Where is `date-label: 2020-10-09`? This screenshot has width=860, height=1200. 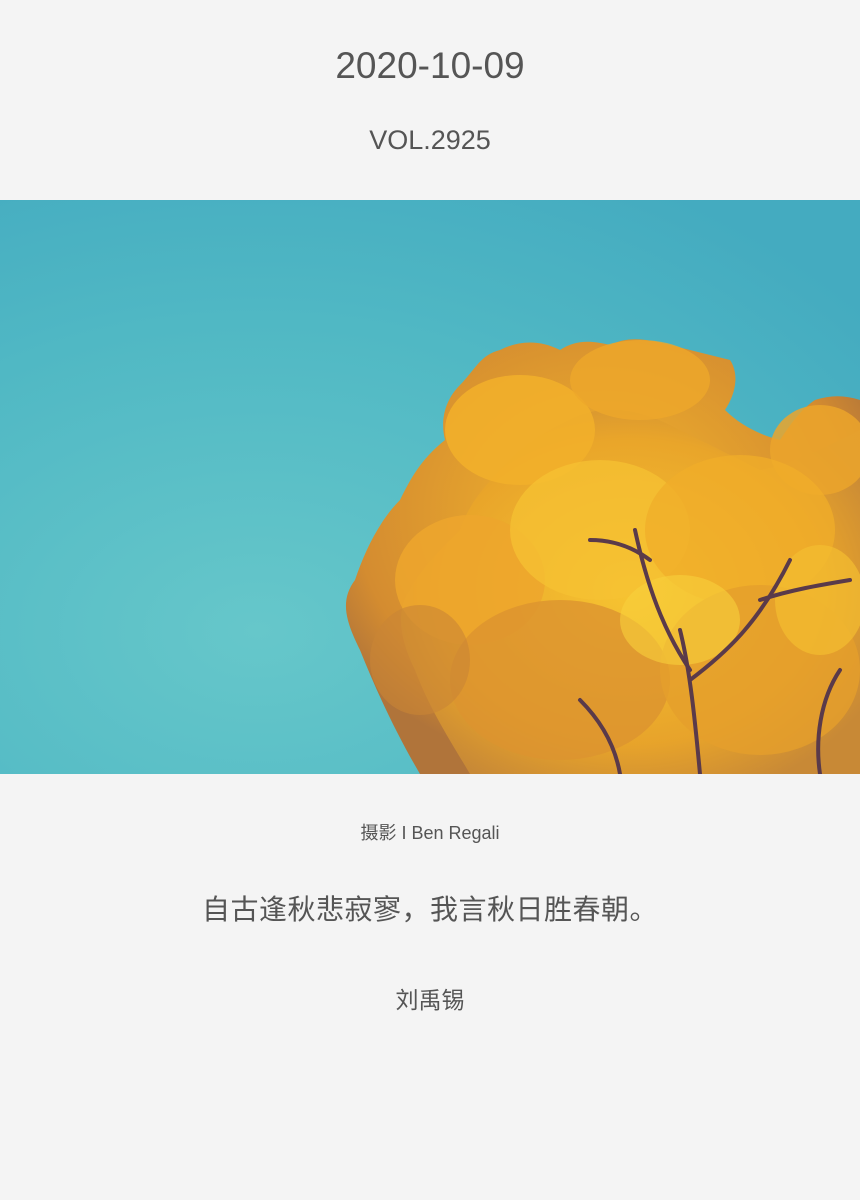 date-label: 2020-10-09 is located at coordinates (430, 65).